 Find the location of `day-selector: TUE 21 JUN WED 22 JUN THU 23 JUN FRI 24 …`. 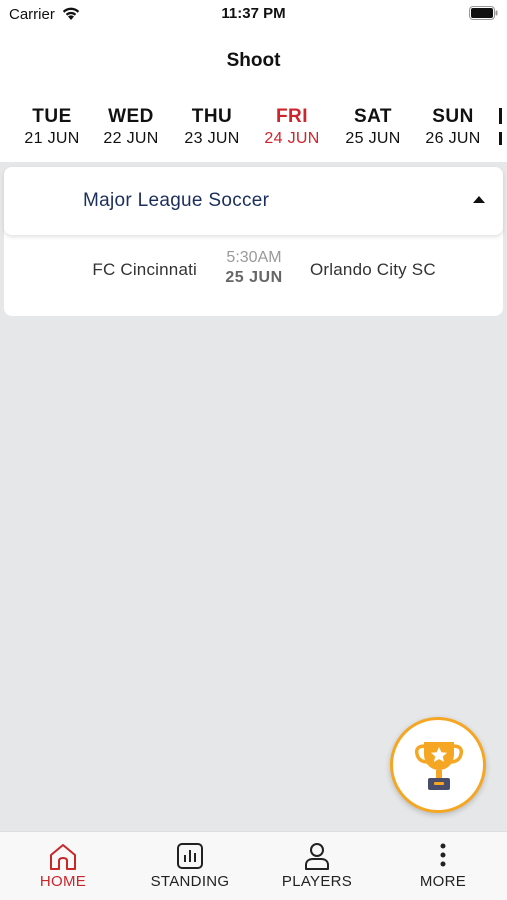

day-selector: TUE 21 JUN WED 22 JUN THU 23 JUN FRI 24 … is located at coordinates (253, 130).